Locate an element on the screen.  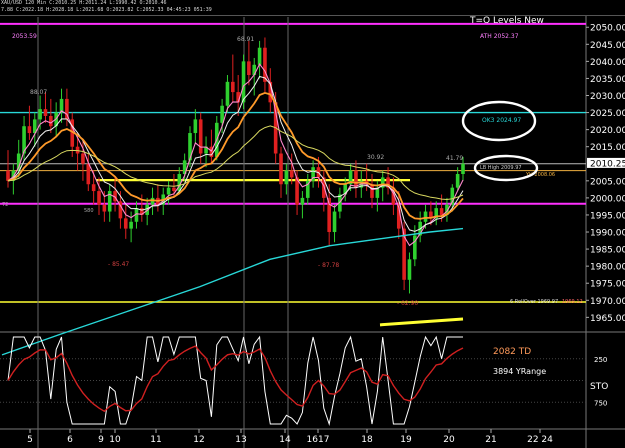
date-tick-label: 22 24 is located at coordinates (540, 440).